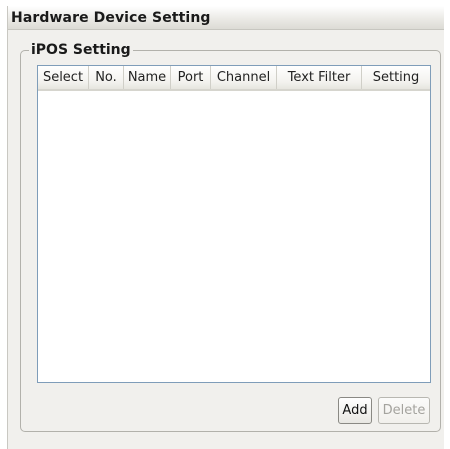 The height and width of the screenshot is (449, 450). I want to click on column-header-port: Port, so click(191, 77).